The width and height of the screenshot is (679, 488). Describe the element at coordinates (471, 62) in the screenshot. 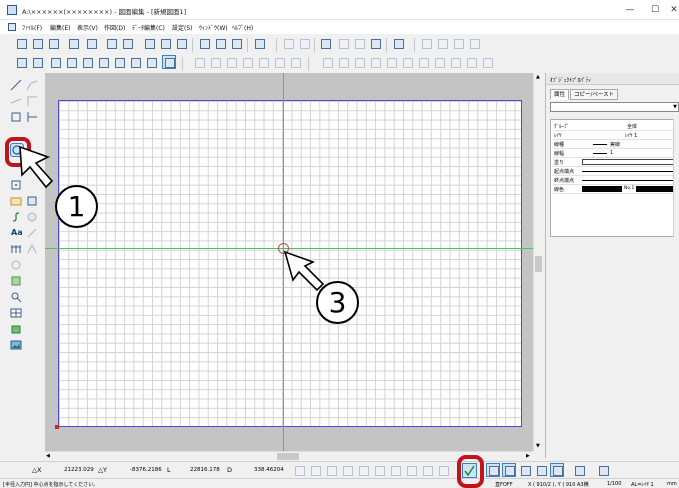

I see `fillet-icon` at that location.